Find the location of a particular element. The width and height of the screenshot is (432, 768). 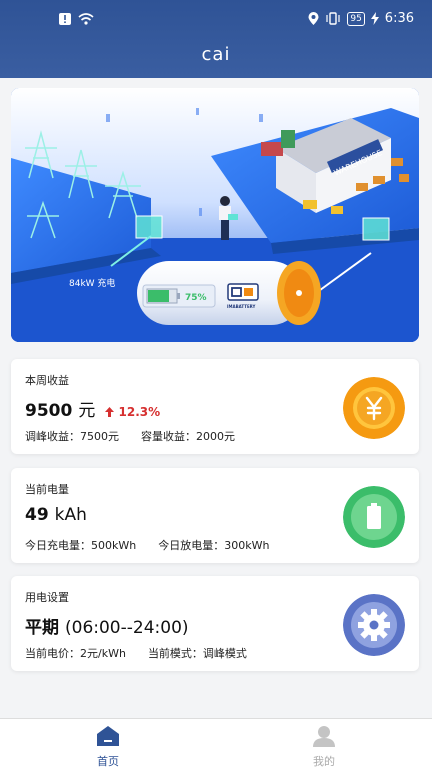

status-time: 6:36 is located at coordinates (399, 18).